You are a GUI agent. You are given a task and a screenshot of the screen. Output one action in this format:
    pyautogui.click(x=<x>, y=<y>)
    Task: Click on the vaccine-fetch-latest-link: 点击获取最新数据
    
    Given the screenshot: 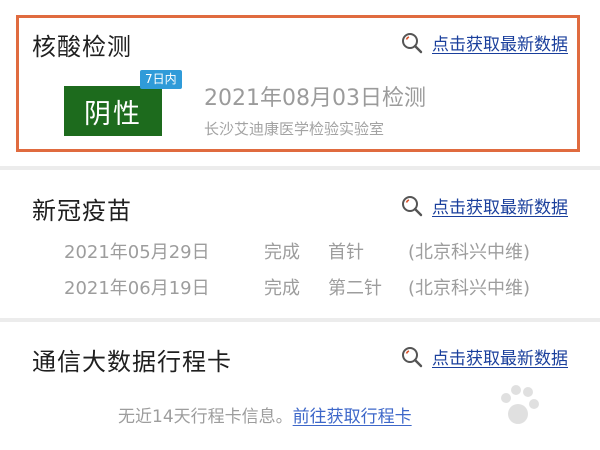 What is the action you would take?
    pyautogui.click(x=484, y=205)
    